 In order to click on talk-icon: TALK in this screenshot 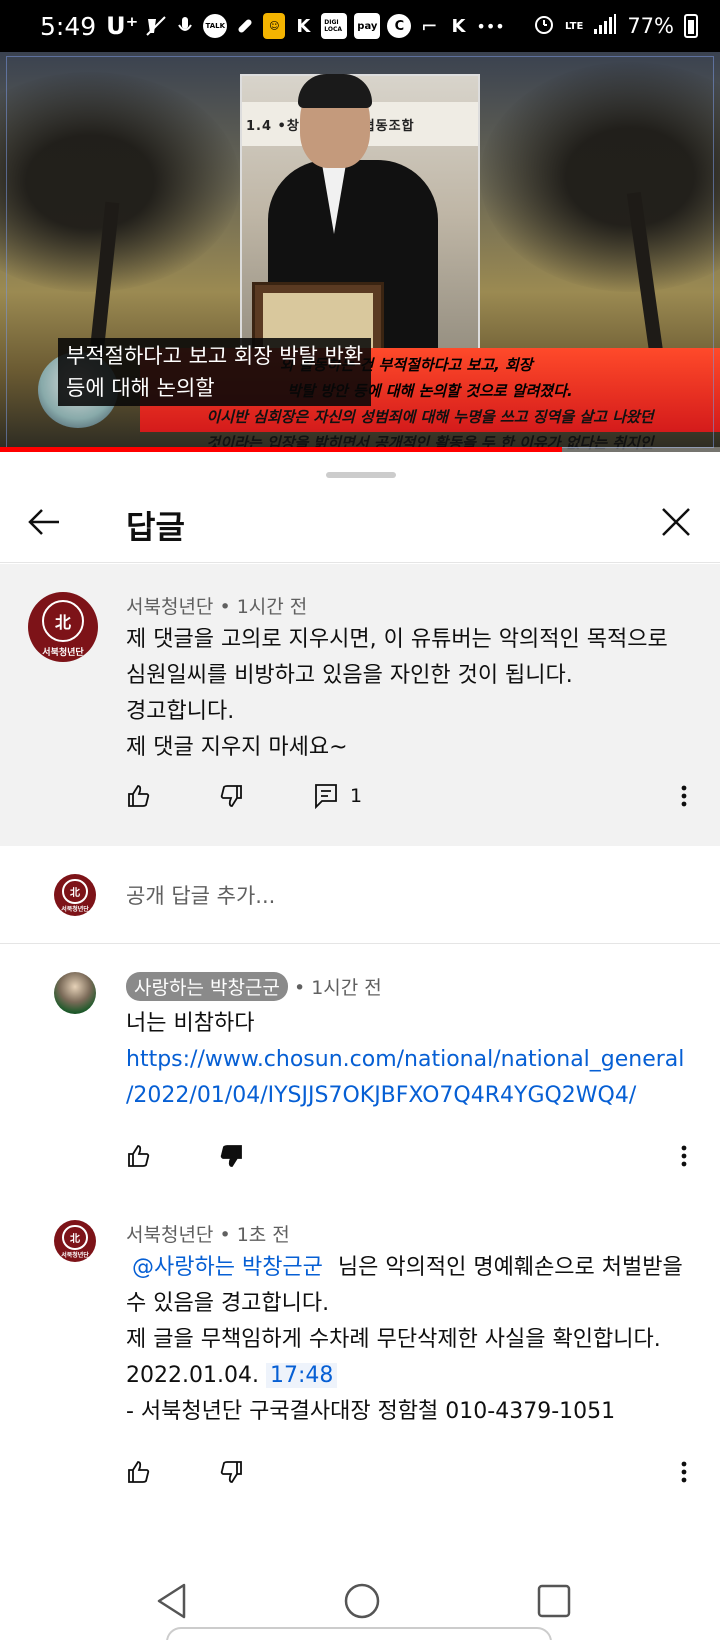, I will do `click(215, 26)`.